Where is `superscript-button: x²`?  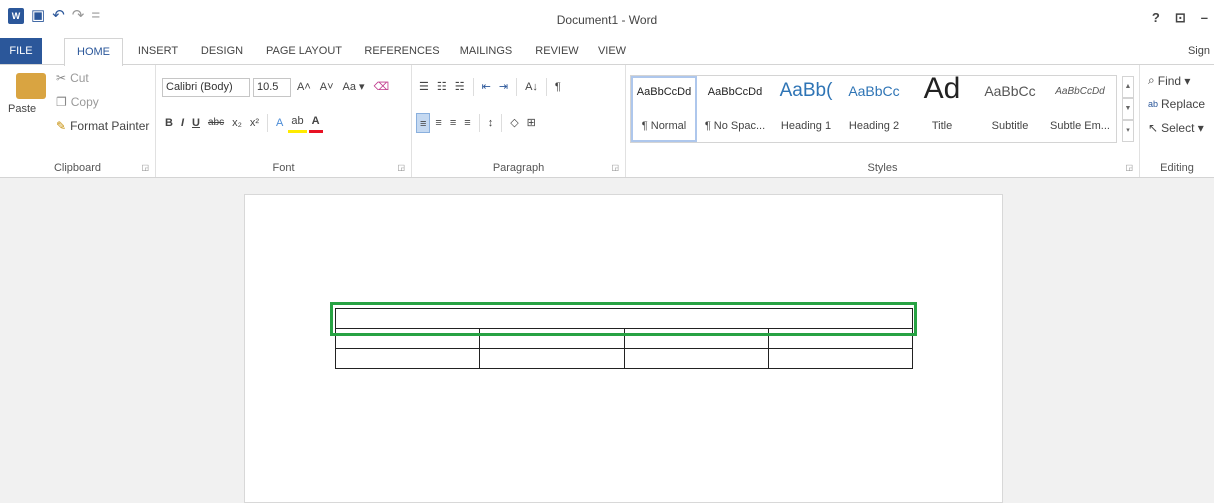
superscript-button: x² is located at coordinates (254, 123).